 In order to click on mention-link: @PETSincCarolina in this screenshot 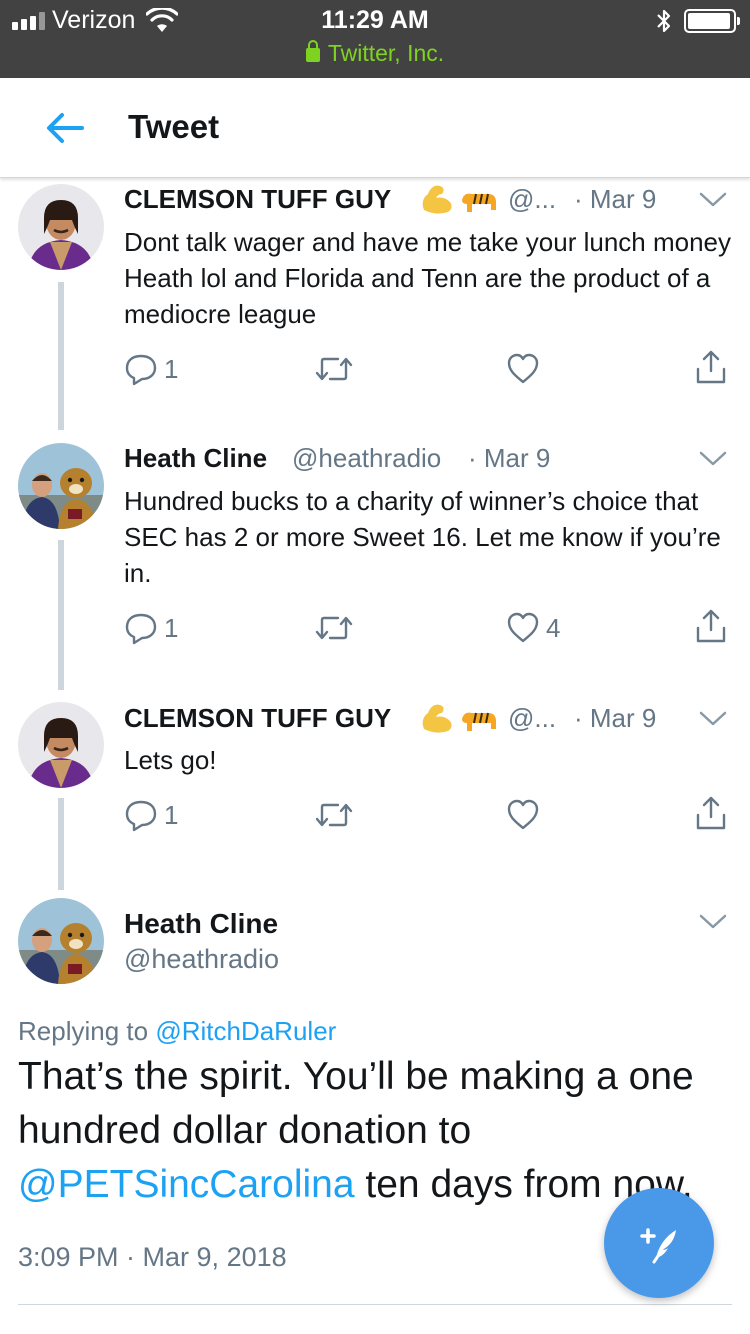, I will do `click(186, 1184)`.